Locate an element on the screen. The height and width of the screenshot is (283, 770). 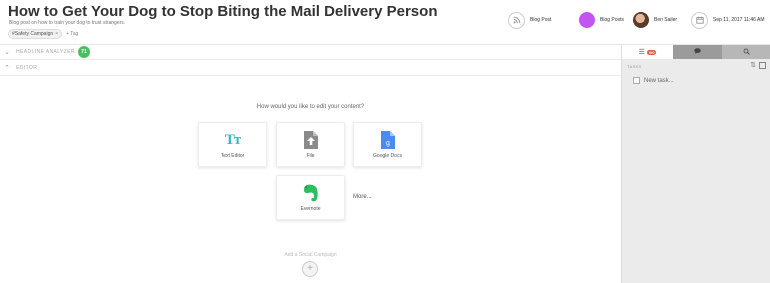
text-editor-icon: Tт is located at coordinates (232, 139).